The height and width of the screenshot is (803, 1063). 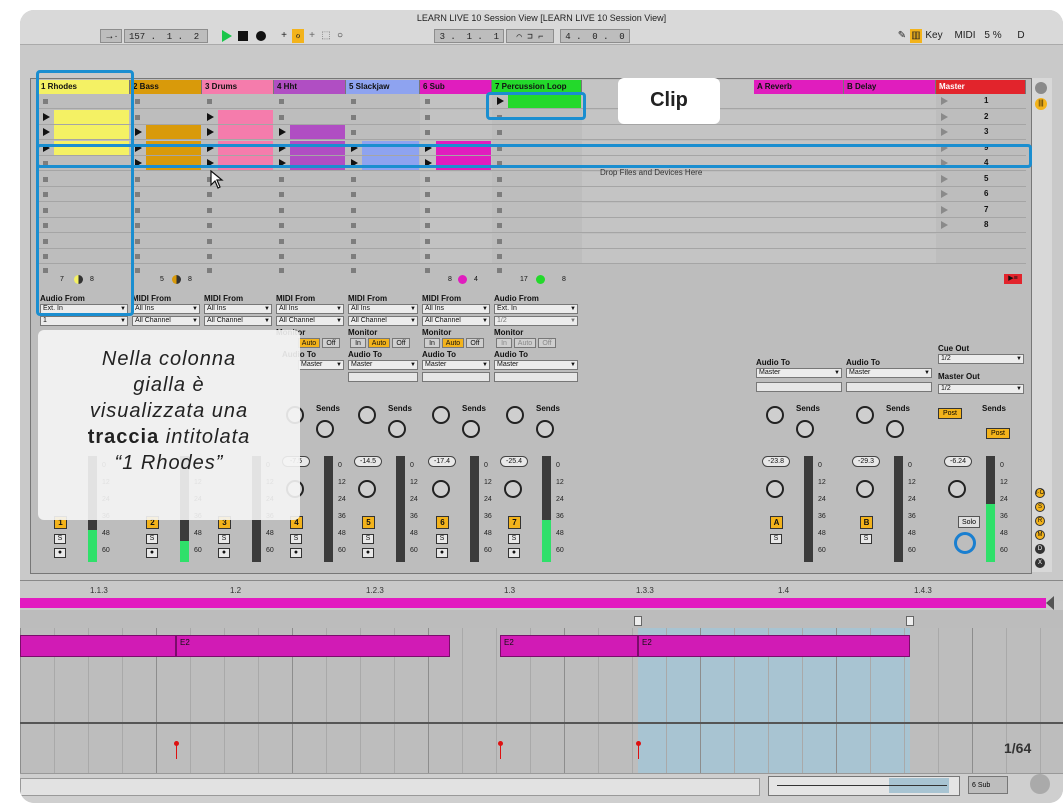 I want to click on crossfader-toggle-icon: X, so click(x=1040, y=563).